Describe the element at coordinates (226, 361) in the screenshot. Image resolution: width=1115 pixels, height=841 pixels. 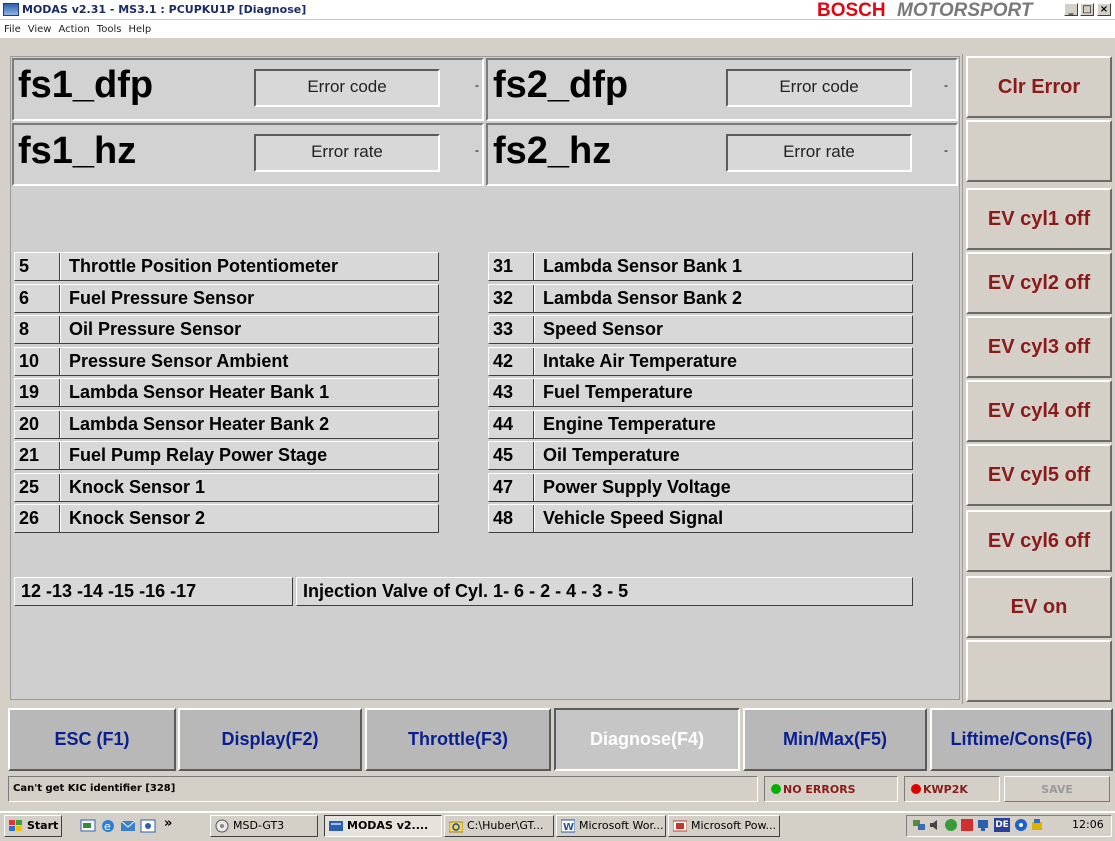
I see `sensor-row: 10 Pressure Sensor Ambient` at that location.